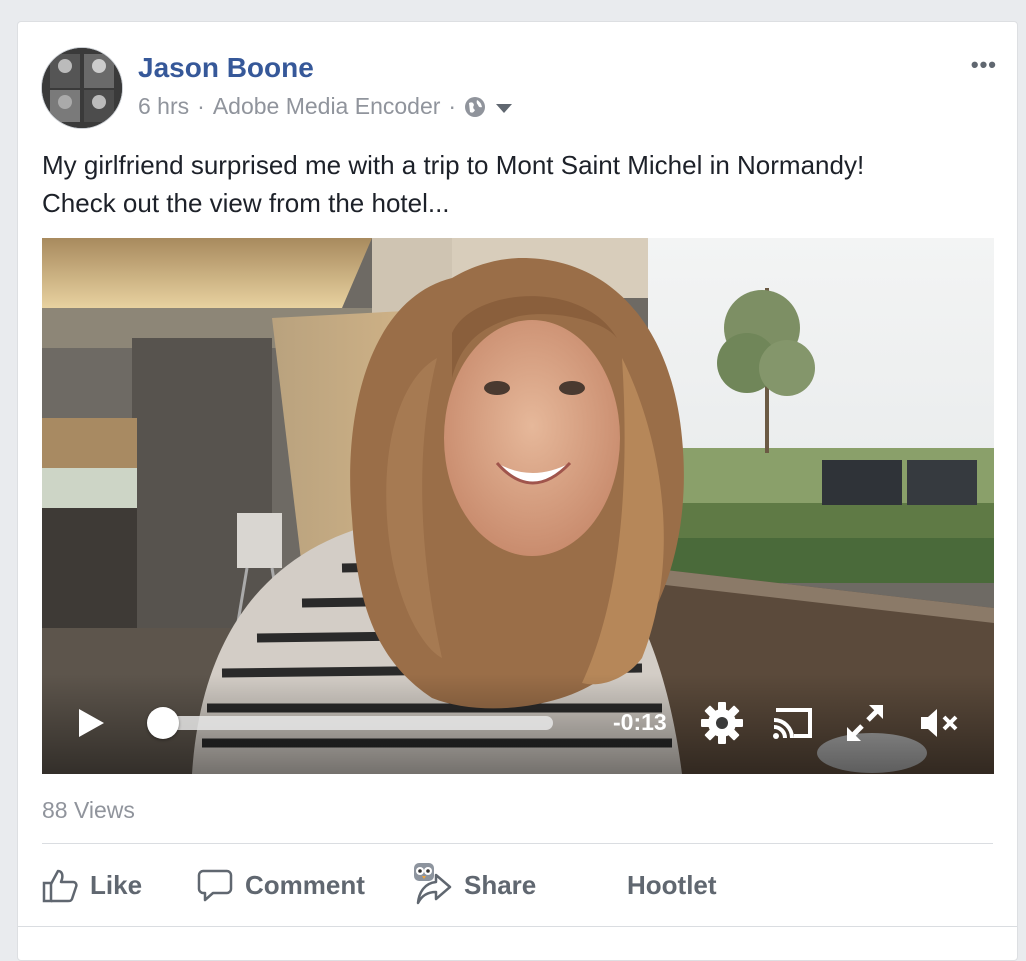 This screenshot has height=961, width=1026. I want to click on author-name: Jason Boone, so click(226, 68).